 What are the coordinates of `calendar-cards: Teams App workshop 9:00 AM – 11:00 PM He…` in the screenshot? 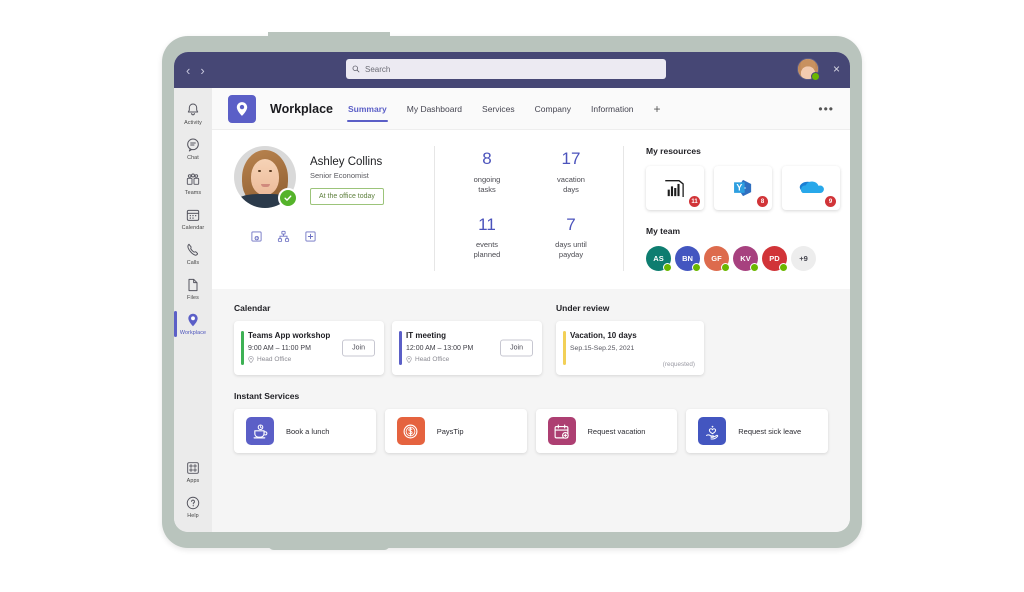 It's located at (388, 348).